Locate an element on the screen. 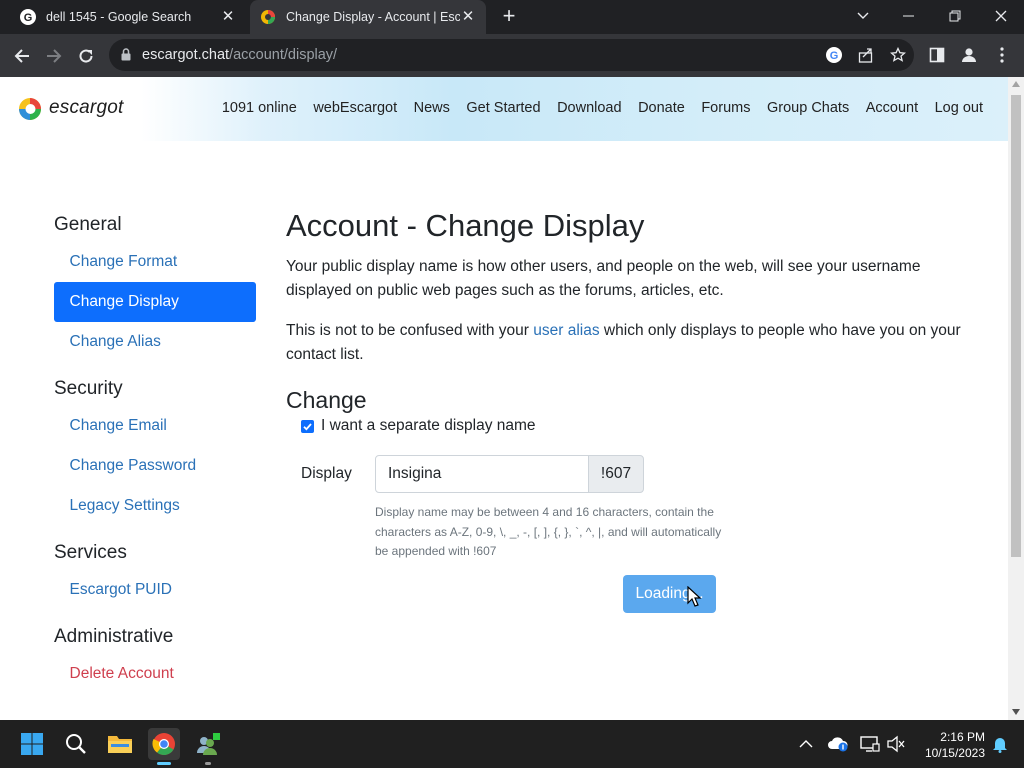 This screenshot has height=768, width=1024. nav-news: News is located at coordinates (432, 108).